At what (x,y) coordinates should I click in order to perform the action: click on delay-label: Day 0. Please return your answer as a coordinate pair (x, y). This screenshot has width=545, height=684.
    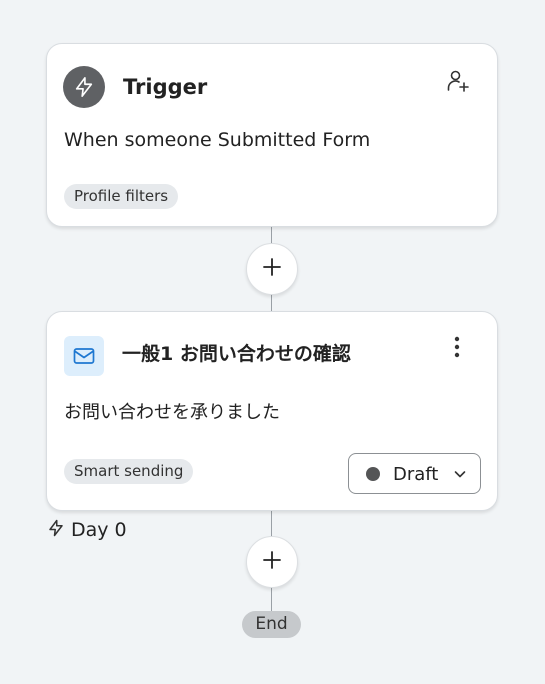
    Looking at the image, I should click on (87, 530).